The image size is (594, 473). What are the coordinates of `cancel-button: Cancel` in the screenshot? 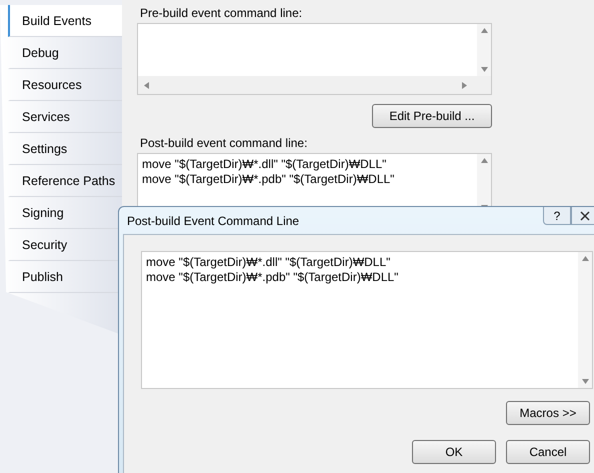 It's located at (548, 452).